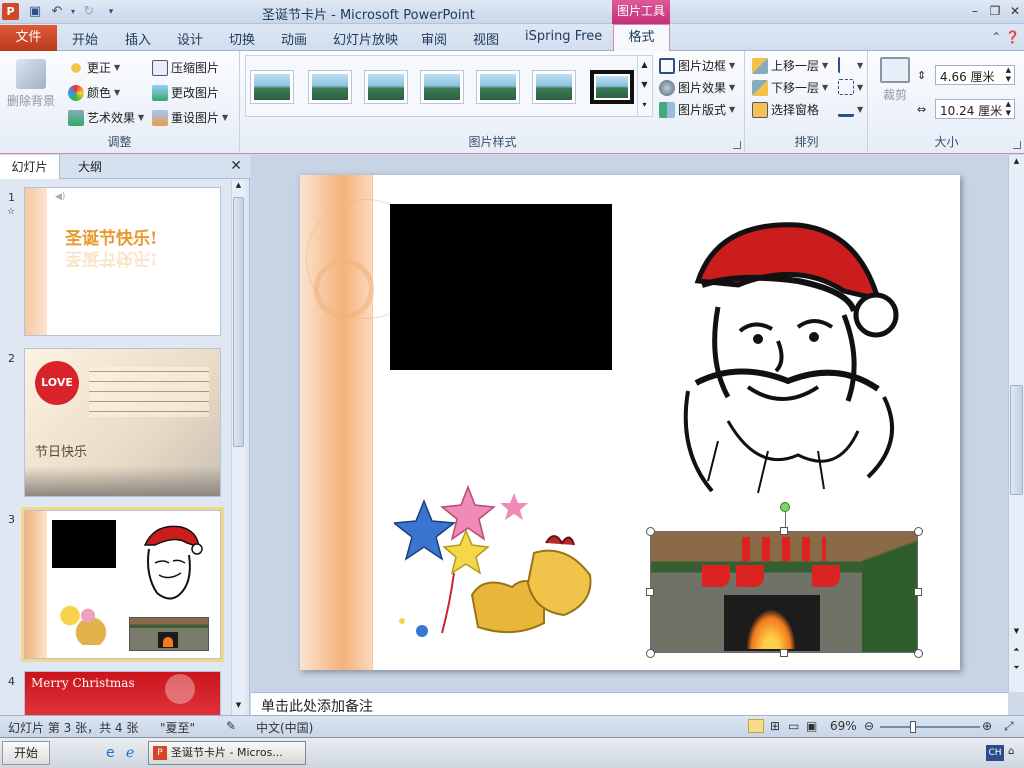 The height and width of the screenshot is (768, 1024). Describe the element at coordinates (284, 727) in the screenshot. I see `language: 中文(中国)` at that location.